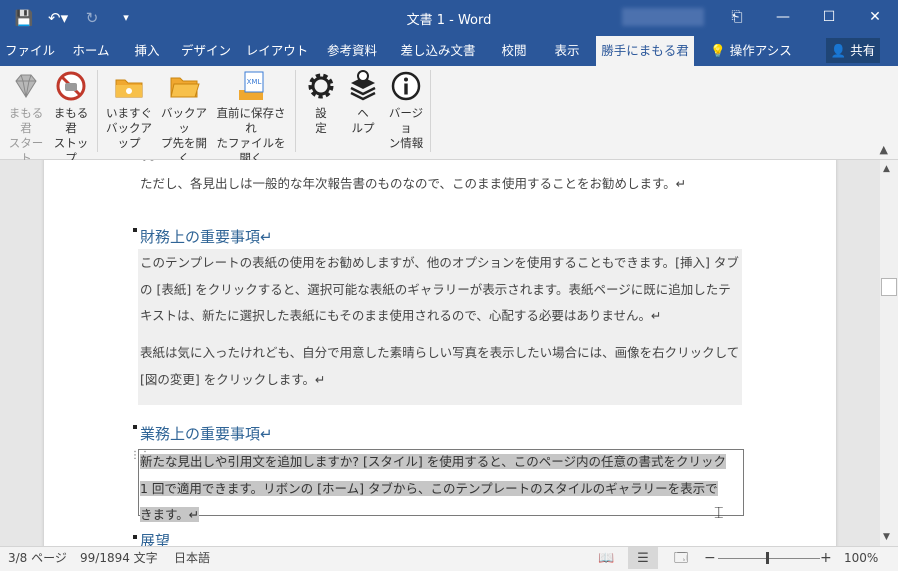 The height and width of the screenshot is (571, 898). I want to click on open-last-saved-button: XML 直前に保存され たファイルを開く, so click(251, 118).